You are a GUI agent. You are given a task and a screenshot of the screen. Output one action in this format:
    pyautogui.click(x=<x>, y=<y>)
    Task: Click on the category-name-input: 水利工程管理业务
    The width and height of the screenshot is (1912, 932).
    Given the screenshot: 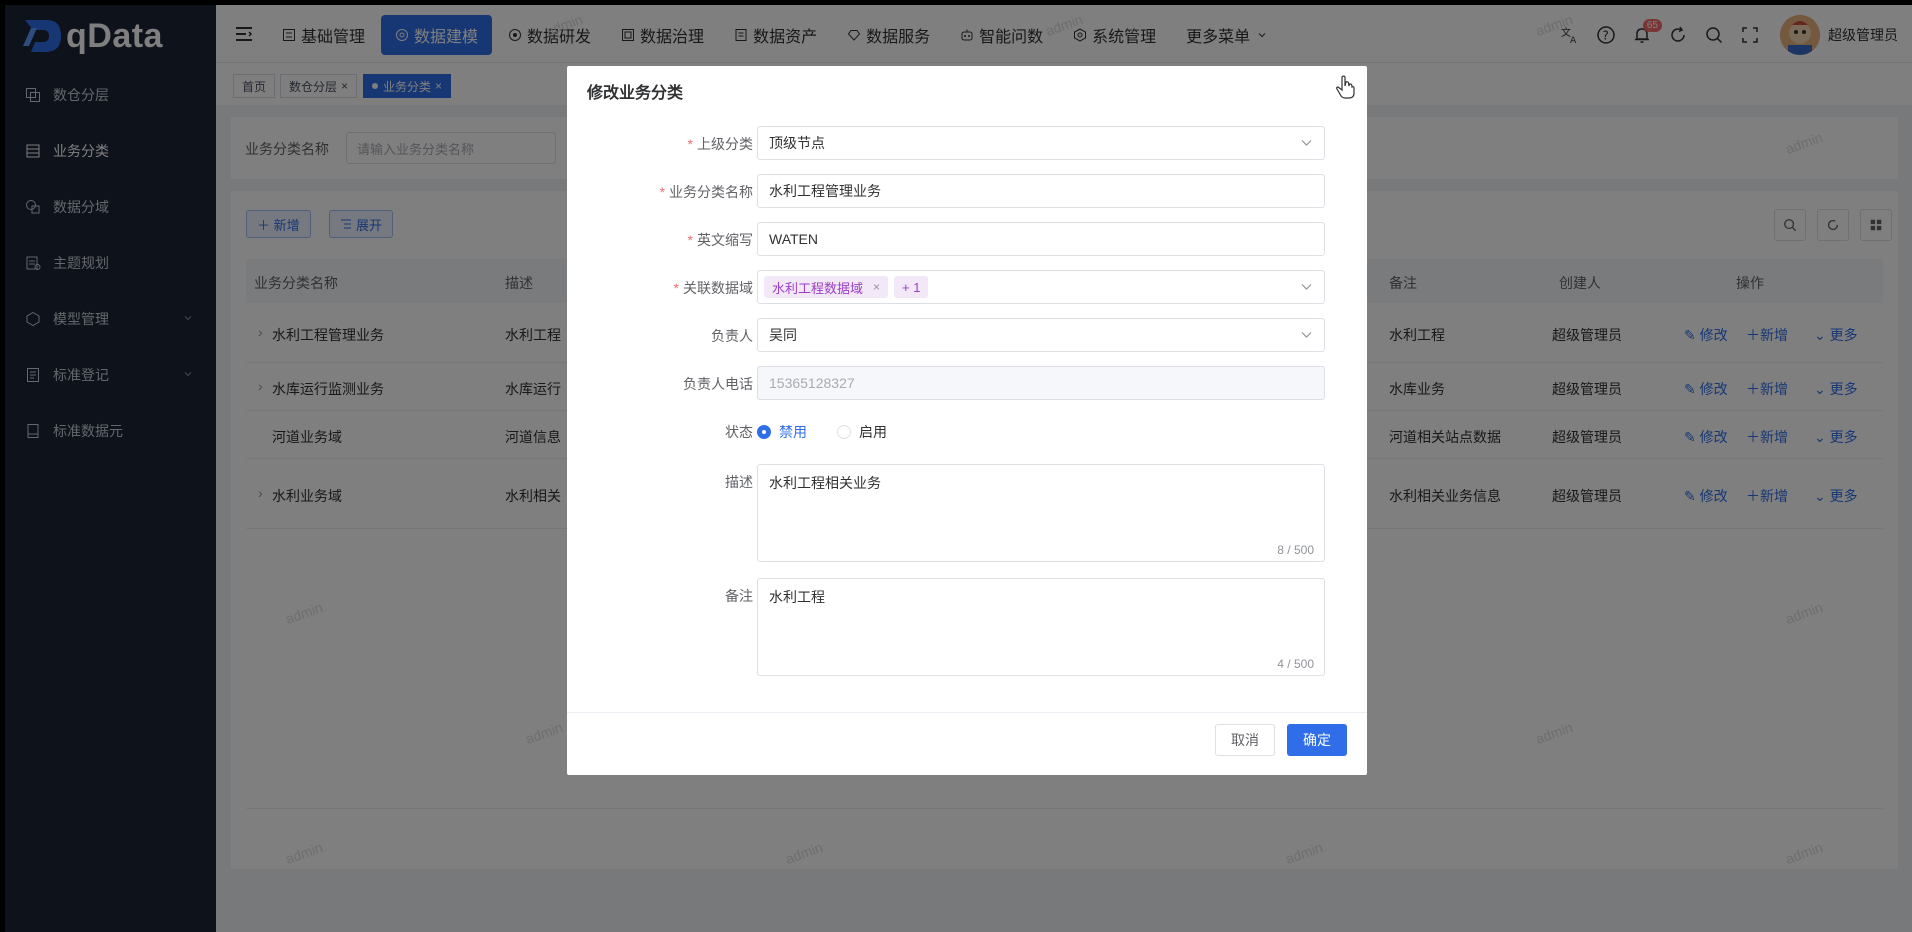 What is the action you would take?
    pyautogui.click(x=1041, y=191)
    